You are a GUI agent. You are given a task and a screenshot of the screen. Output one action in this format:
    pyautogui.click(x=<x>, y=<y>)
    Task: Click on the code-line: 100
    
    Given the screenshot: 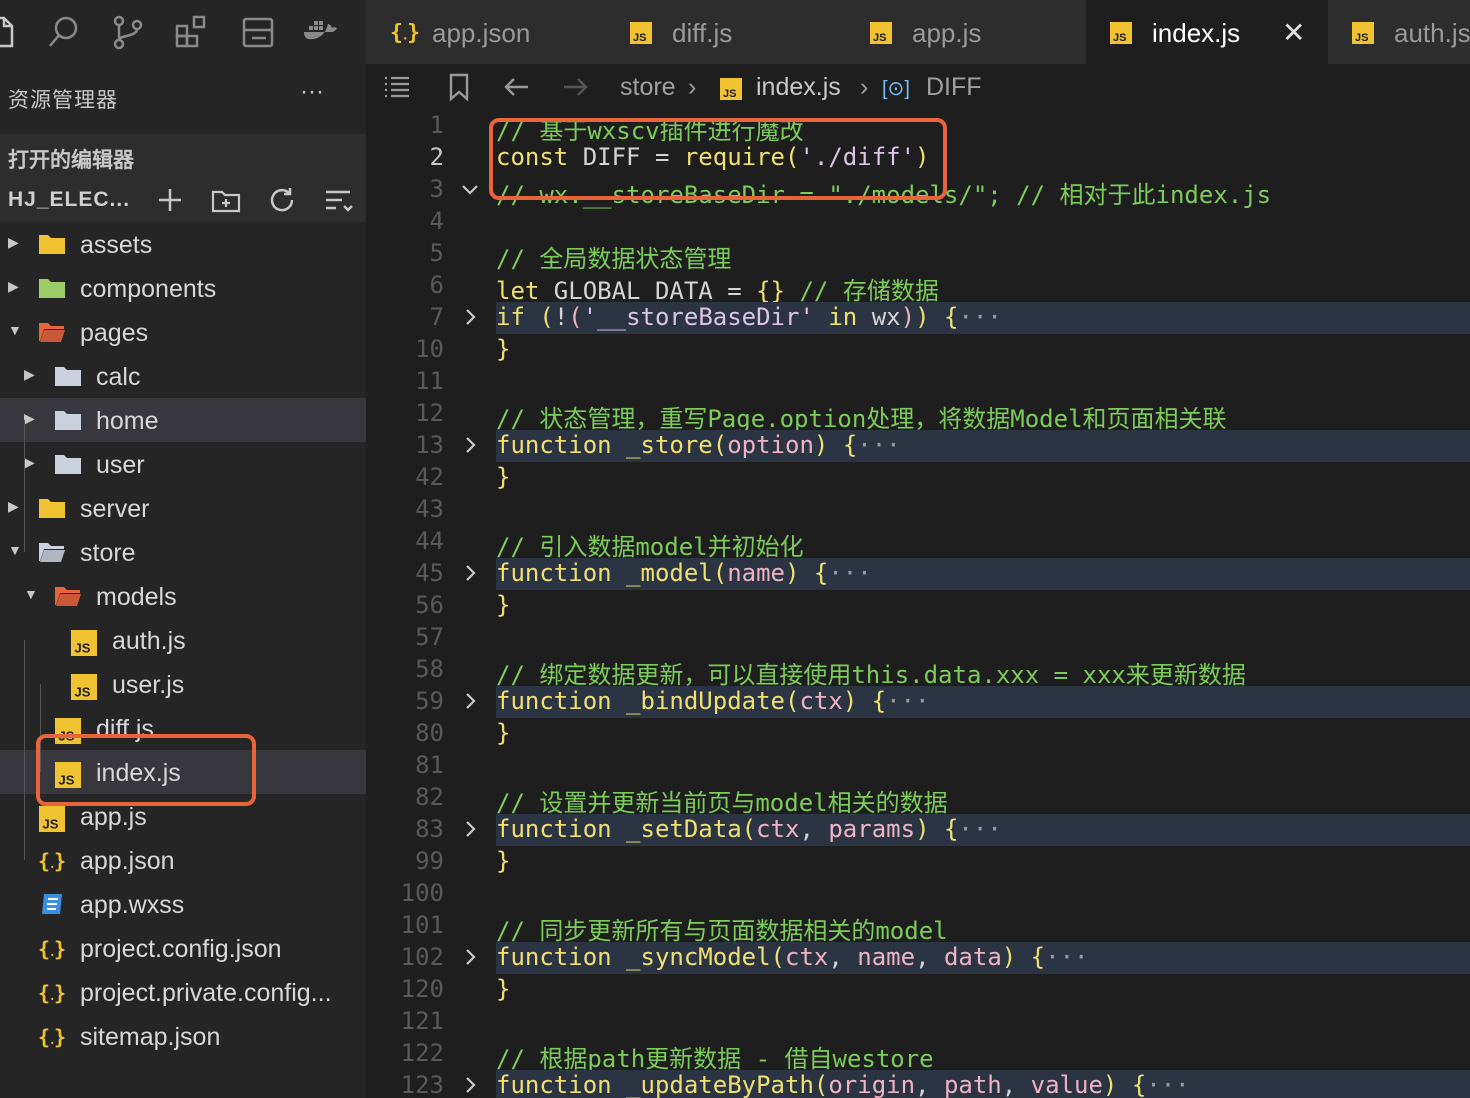 What is the action you would take?
    pyautogui.click(x=918, y=894)
    